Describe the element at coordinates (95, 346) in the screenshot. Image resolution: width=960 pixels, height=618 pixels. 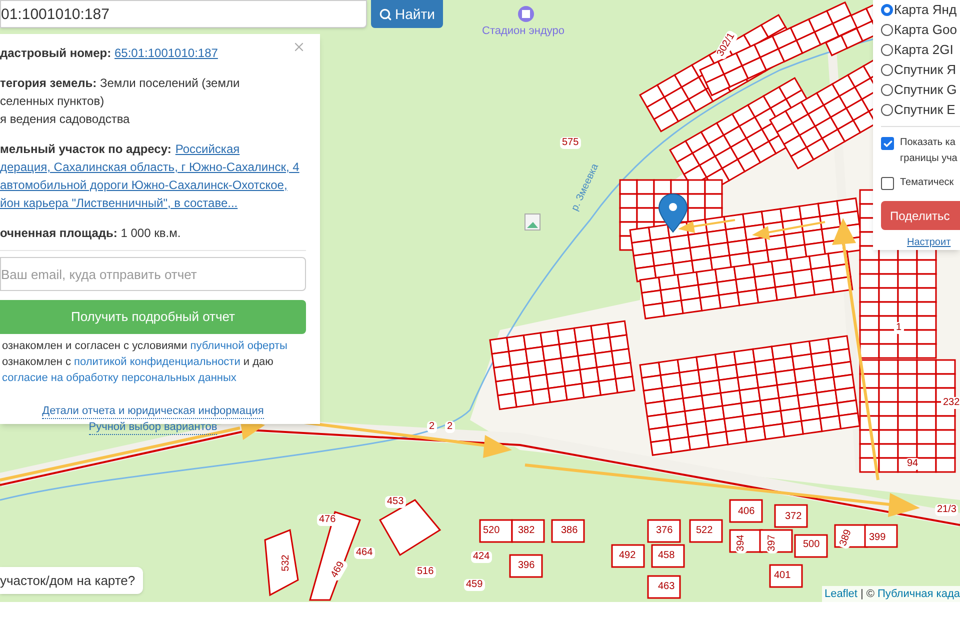
I see `consent-text: ознакомлен и согласен с условиями` at that location.